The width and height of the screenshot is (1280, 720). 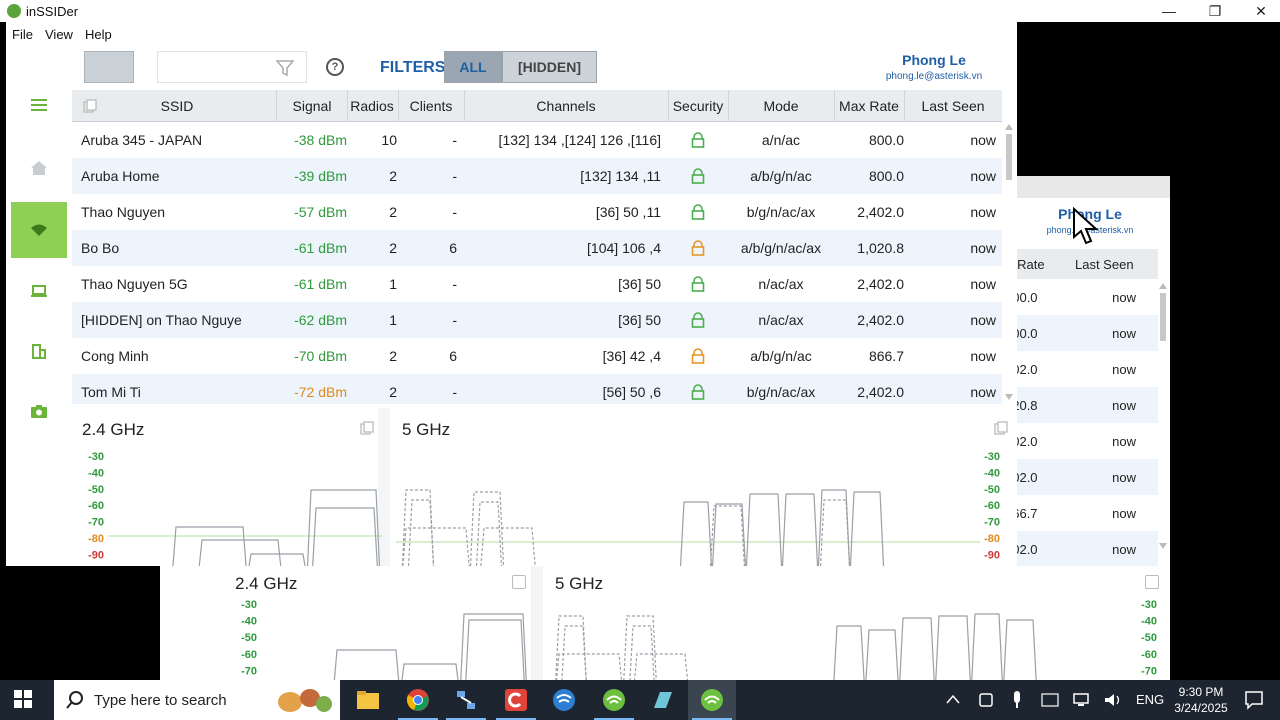 I want to click on laptop-icon, so click(x=39, y=291).